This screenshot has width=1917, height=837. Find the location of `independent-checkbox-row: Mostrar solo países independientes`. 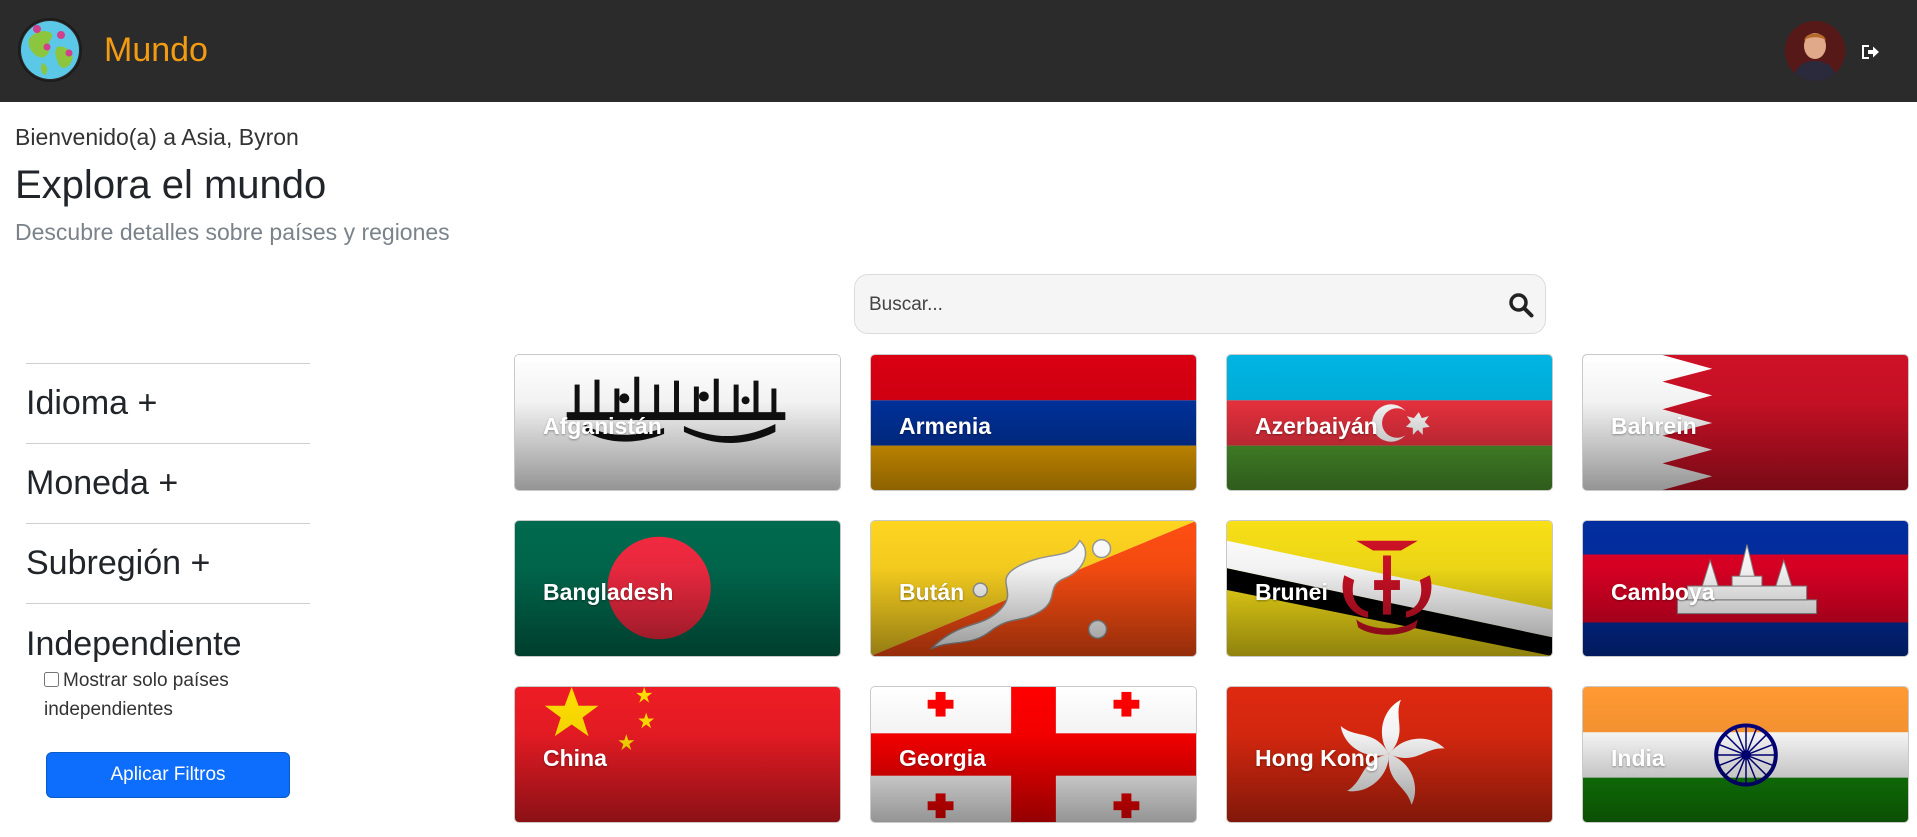

independent-checkbox-row: Mostrar solo países independientes is located at coordinates (159, 695).